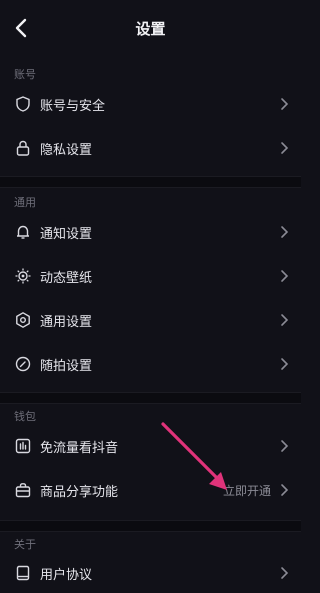 The height and width of the screenshot is (593, 320). I want to click on section-label-wallet: 钱包, so click(25, 416).